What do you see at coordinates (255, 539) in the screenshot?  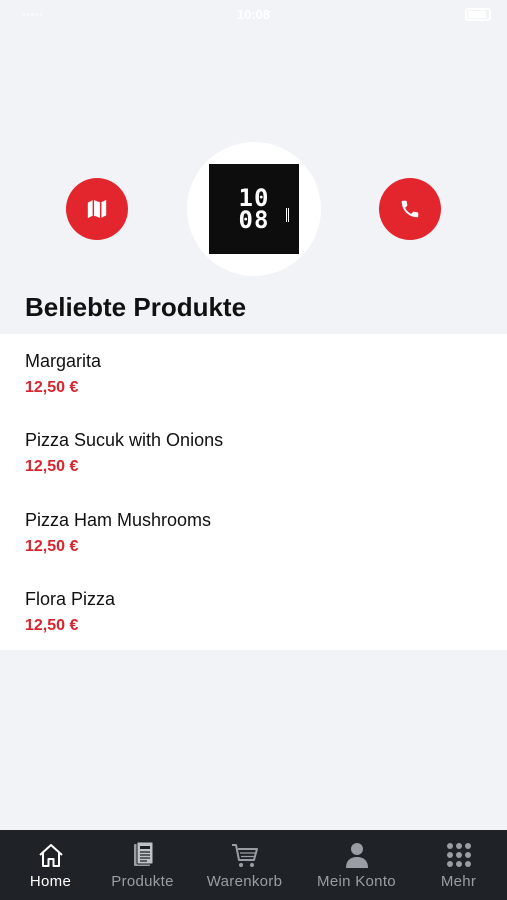 I see `product-item: Pizza Ham Mushrooms 12,50 €` at bounding box center [255, 539].